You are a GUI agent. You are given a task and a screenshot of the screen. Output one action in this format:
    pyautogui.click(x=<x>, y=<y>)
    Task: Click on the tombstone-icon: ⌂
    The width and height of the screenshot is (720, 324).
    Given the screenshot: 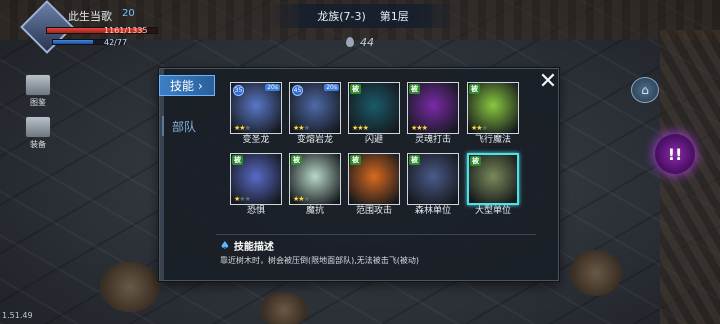 What is the action you would take?
    pyautogui.click(x=645, y=90)
    